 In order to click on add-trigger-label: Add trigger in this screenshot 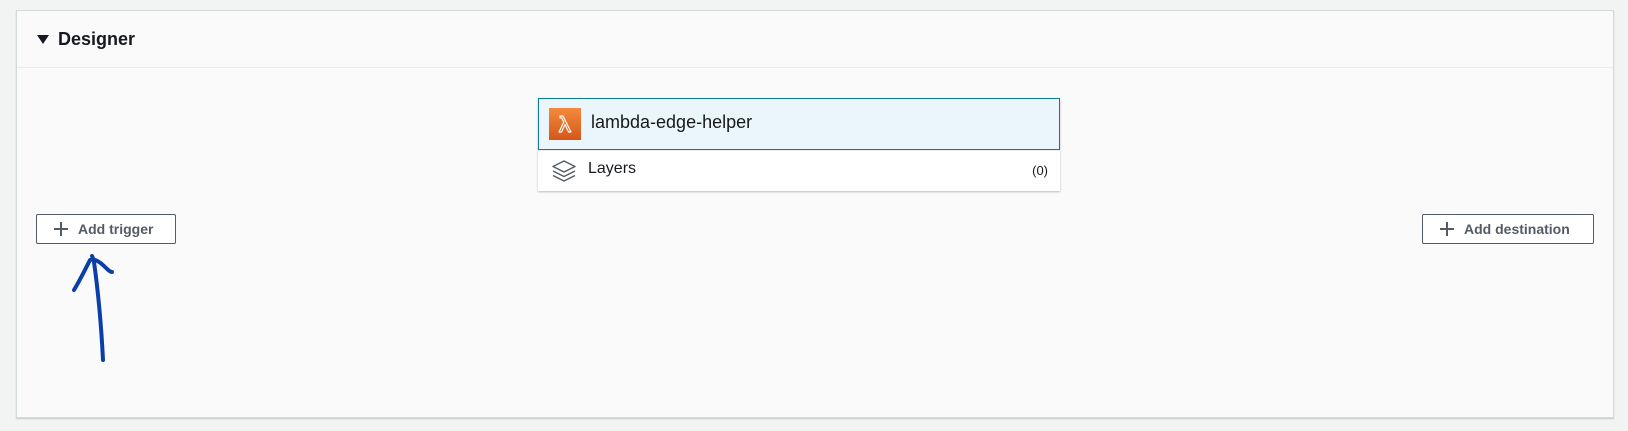, I will do `click(116, 229)`.